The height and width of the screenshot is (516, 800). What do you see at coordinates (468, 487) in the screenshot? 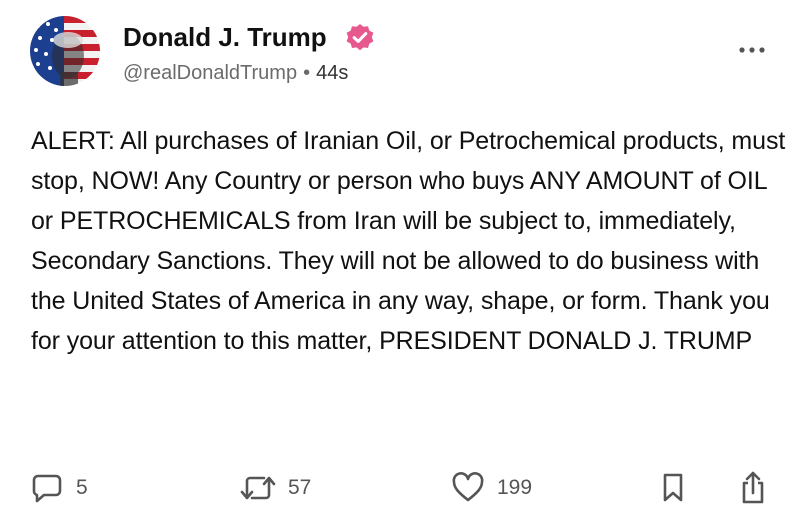
I see `heart-icon` at bounding box center [468, 487].